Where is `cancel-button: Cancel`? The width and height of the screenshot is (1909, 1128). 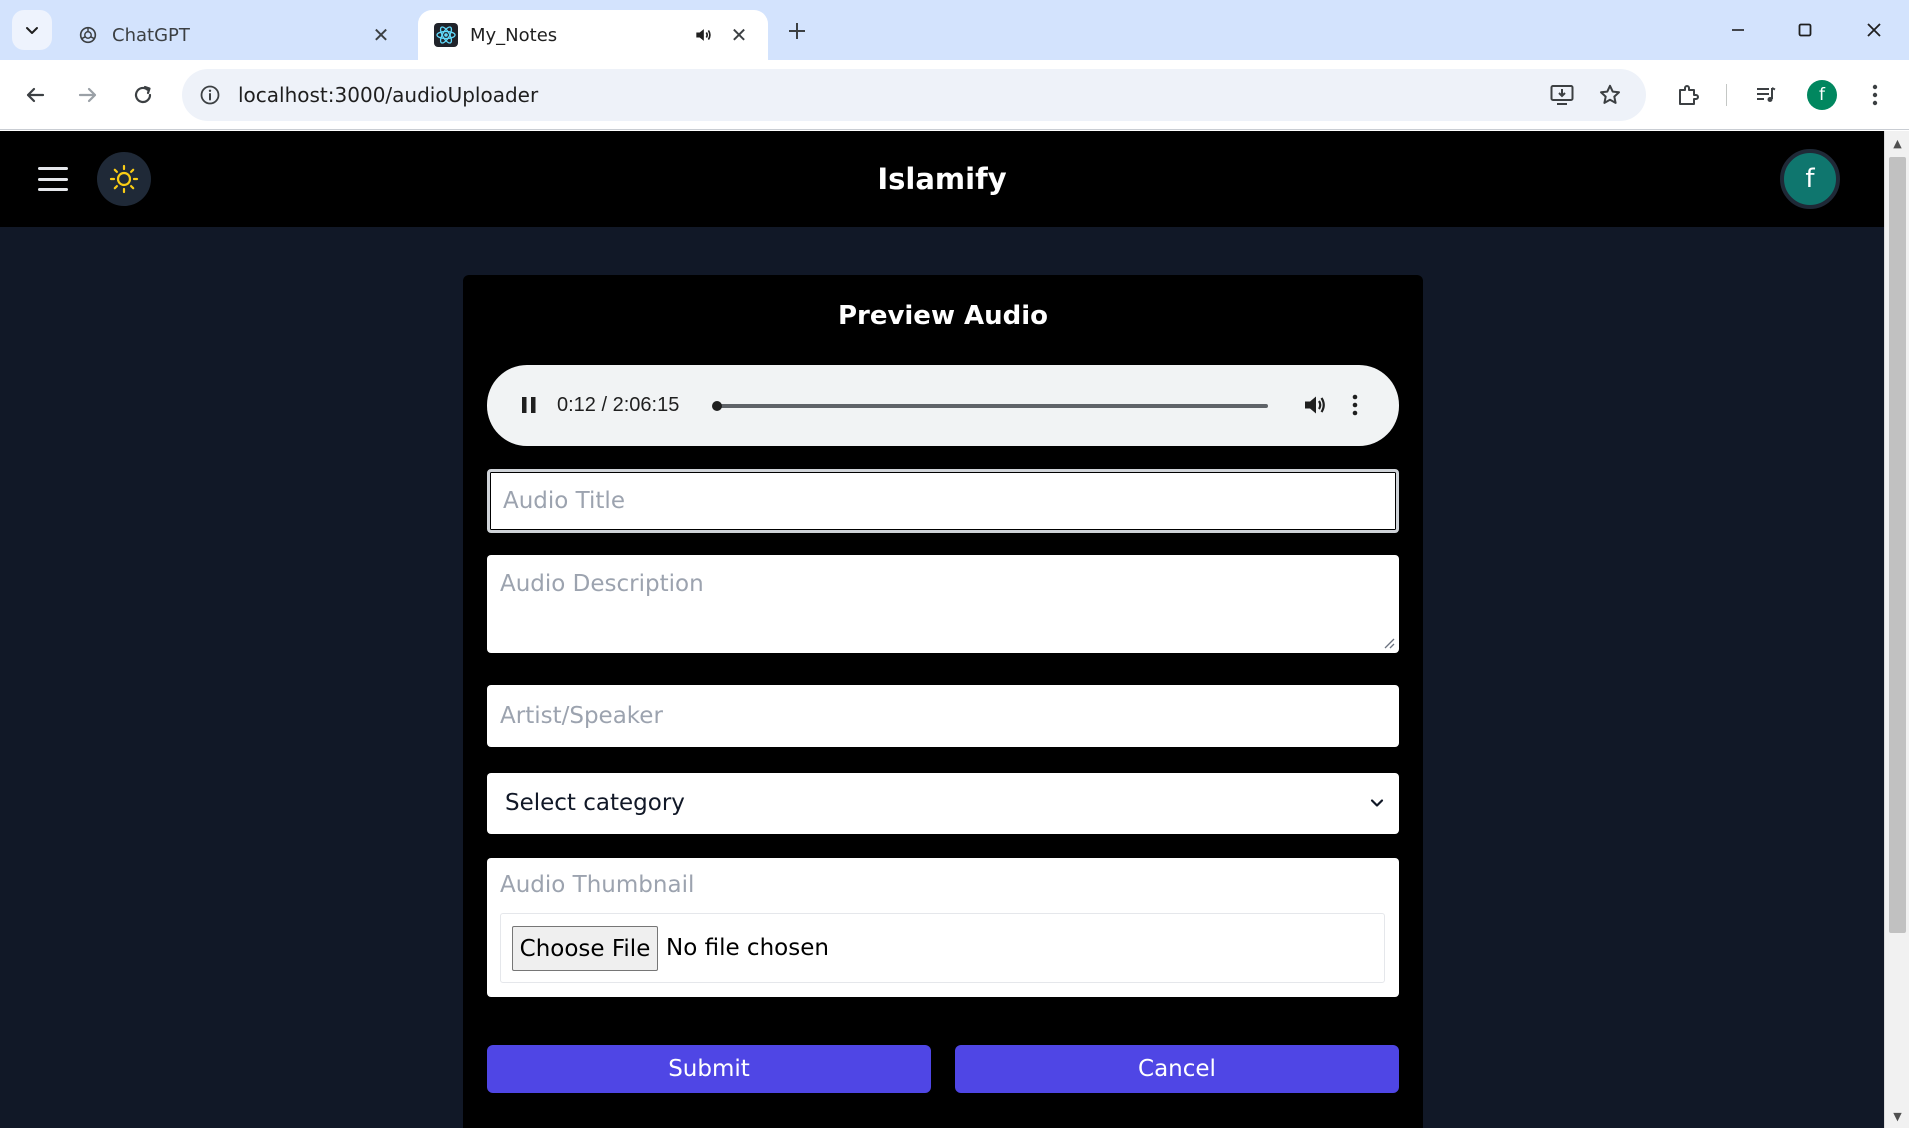 cancel-button: Cancel is located at coordinates (1177, 1069).